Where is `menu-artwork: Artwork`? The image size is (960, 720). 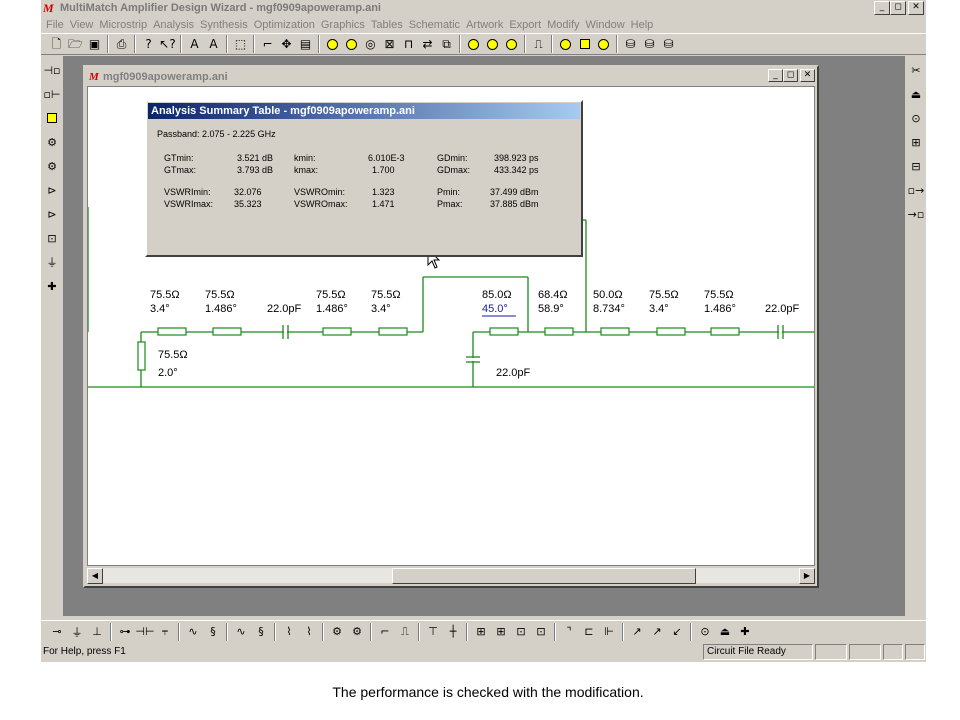
menu-artwork: Artwork is located at coordinates (486, 25).